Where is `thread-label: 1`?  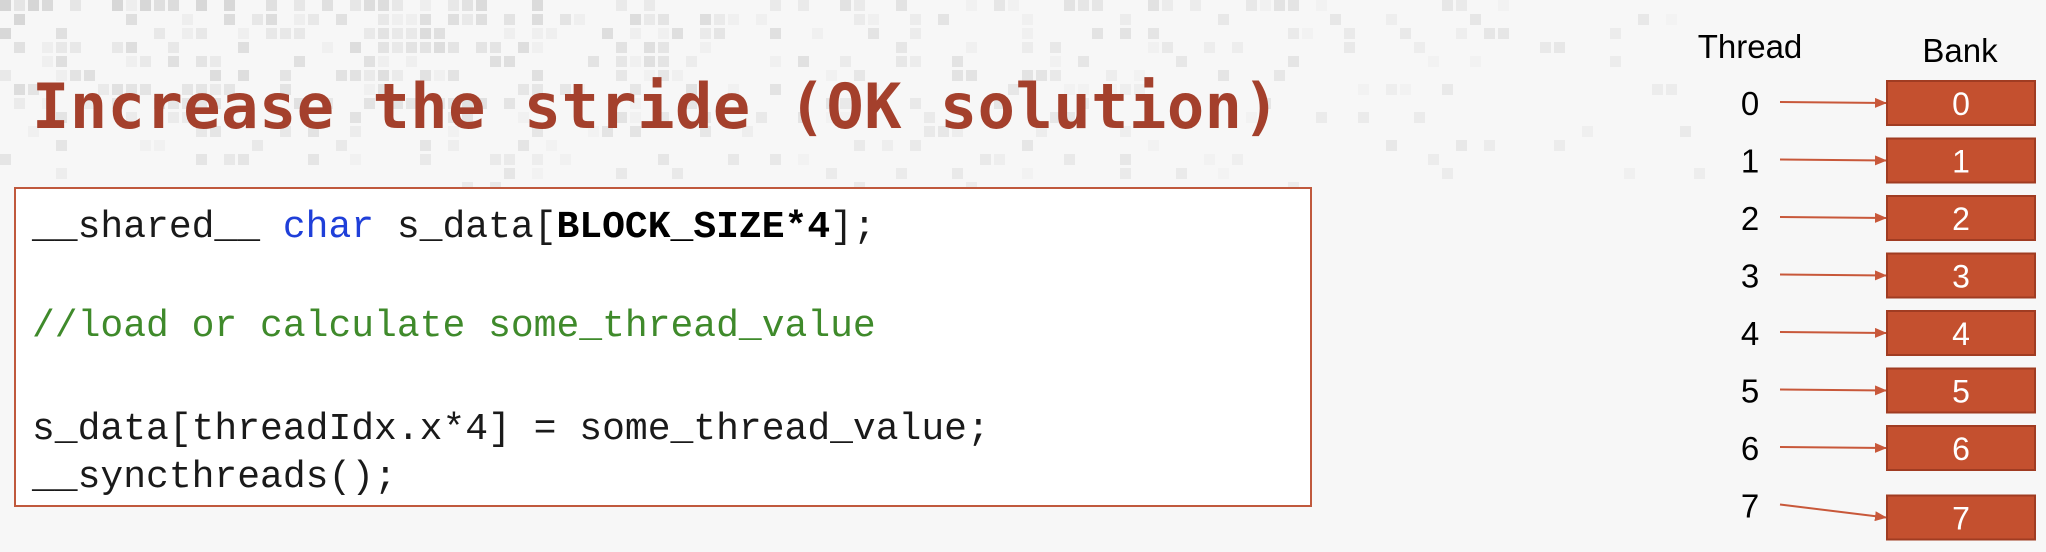 thread-label: 1 is located at coordinates (1750, 161).